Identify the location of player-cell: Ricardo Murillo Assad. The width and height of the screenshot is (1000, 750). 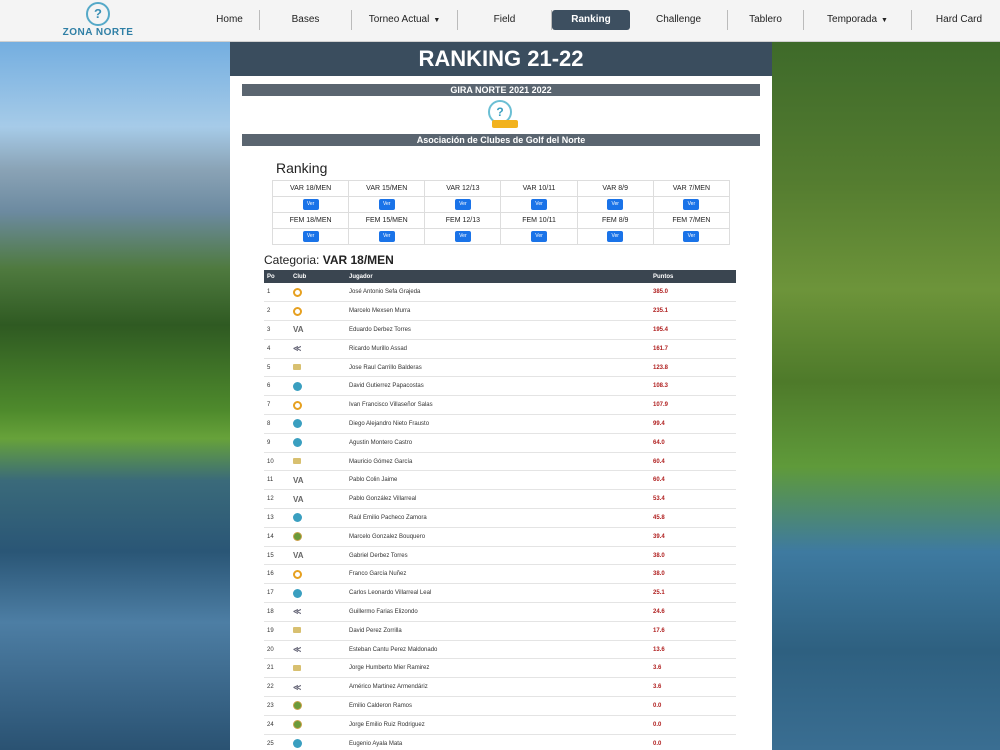
(498, 349).